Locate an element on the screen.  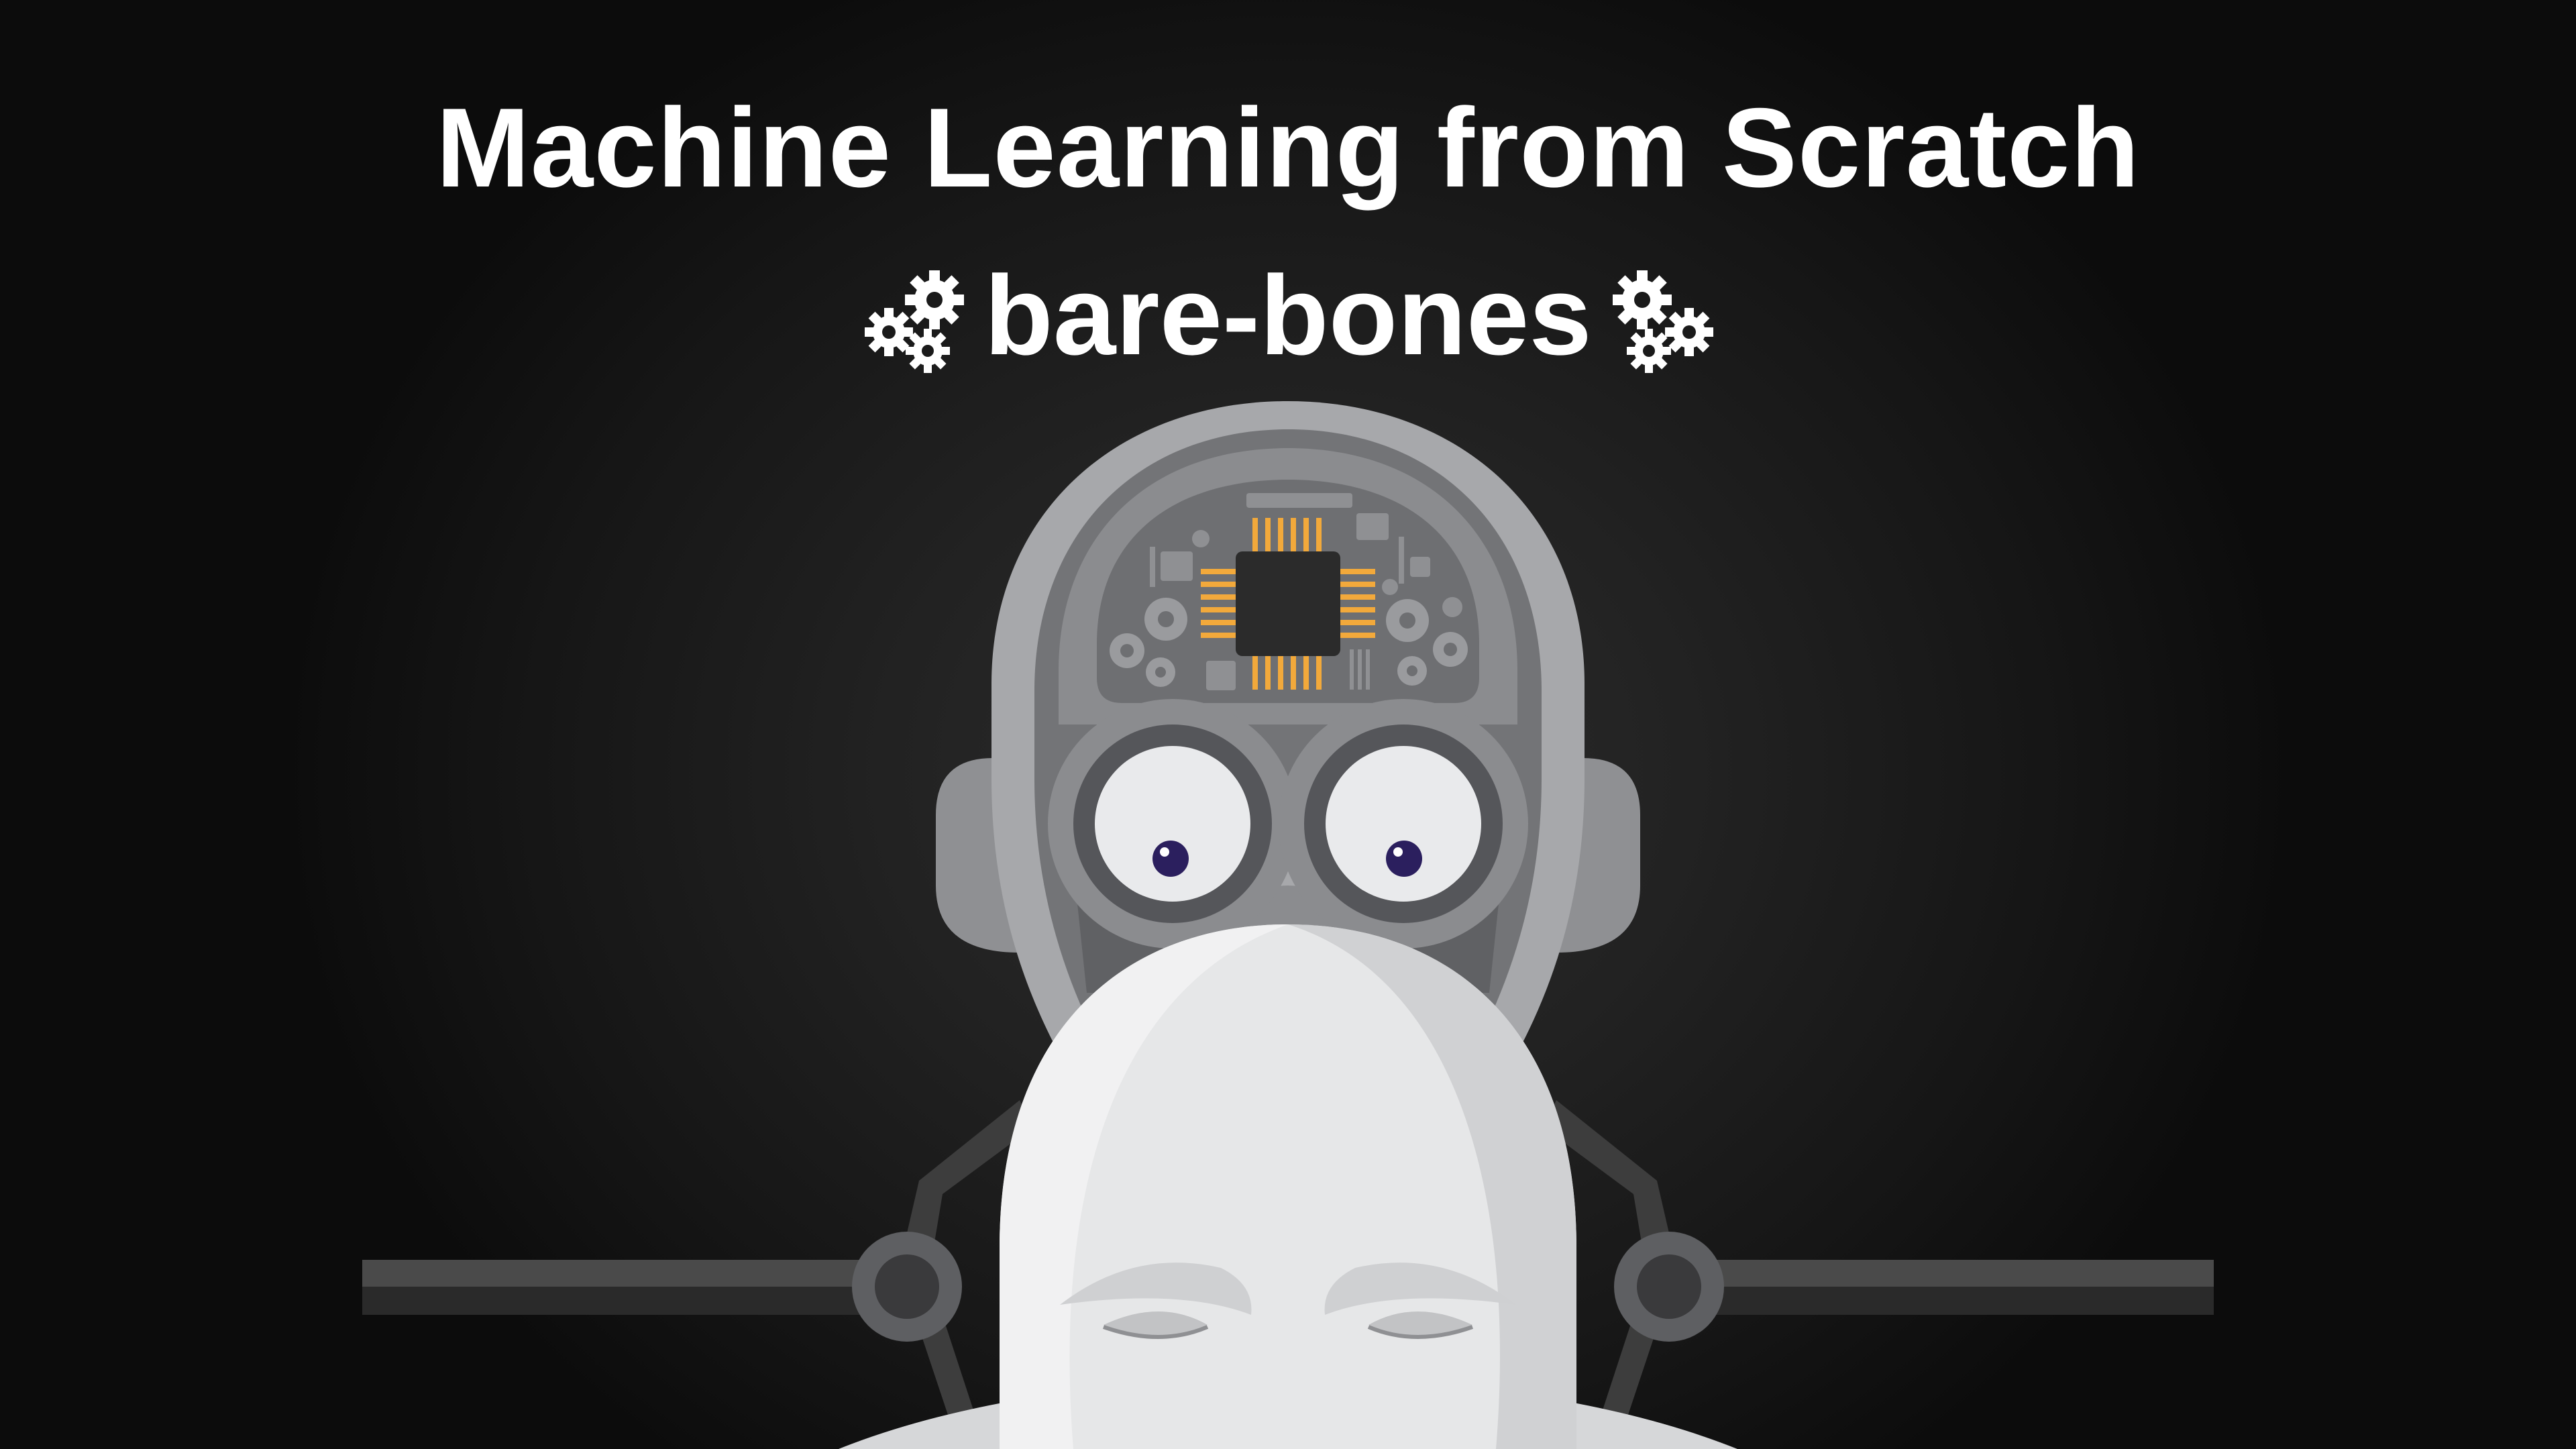
robot-right-eye is located at coordinates (1403, 824).